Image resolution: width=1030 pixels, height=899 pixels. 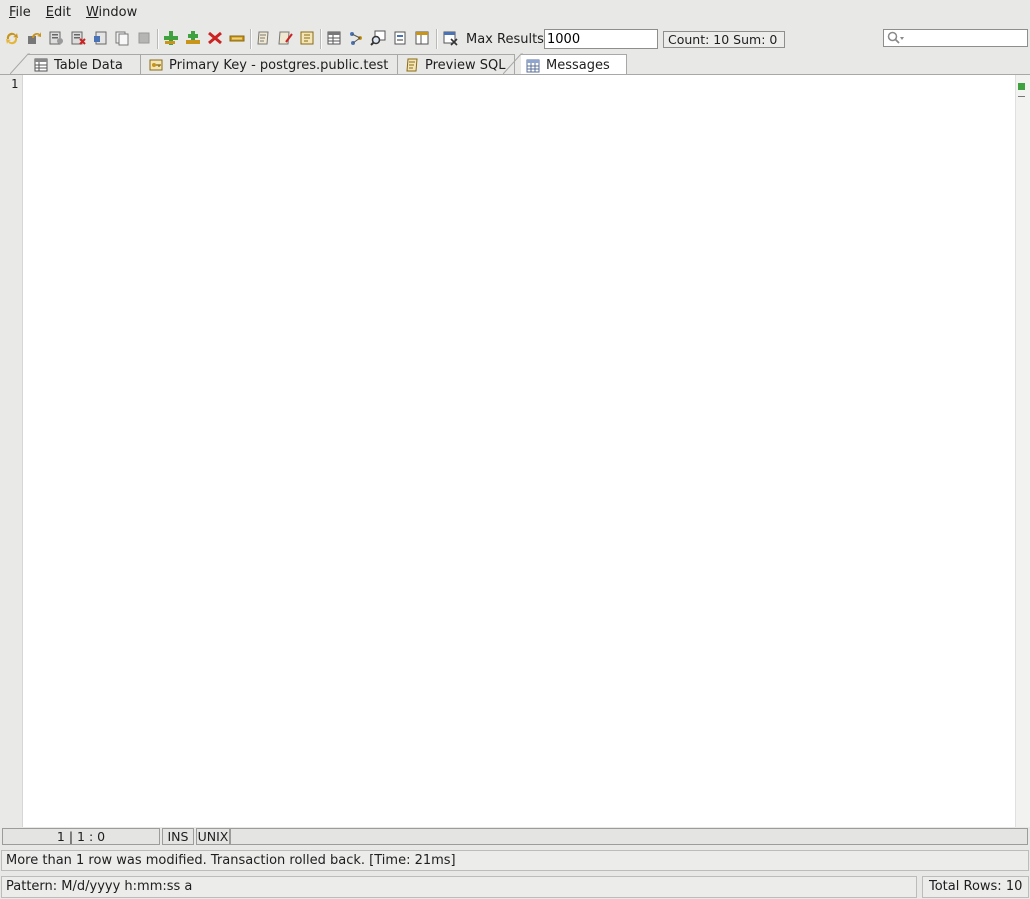 What do you see at coordinates (1021, 97) in the screenshot?
I see `caret-marker` at bounding box center [1021, 97].